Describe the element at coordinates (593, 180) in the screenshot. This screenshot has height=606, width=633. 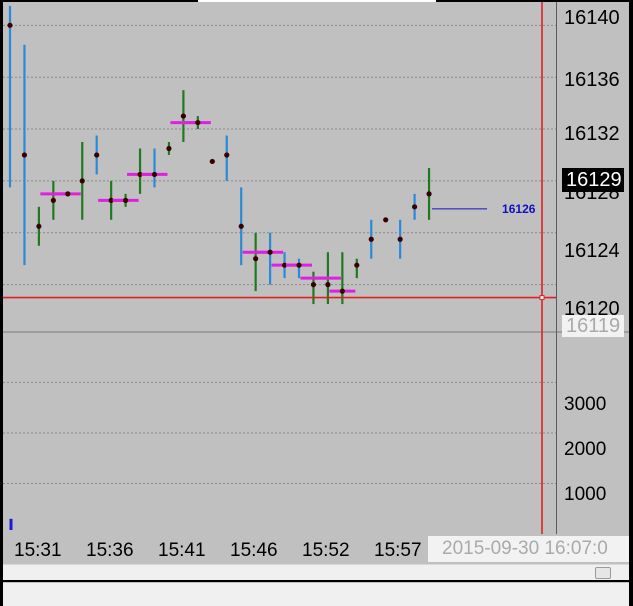
I see `last-price-badge: 16129` at that location.